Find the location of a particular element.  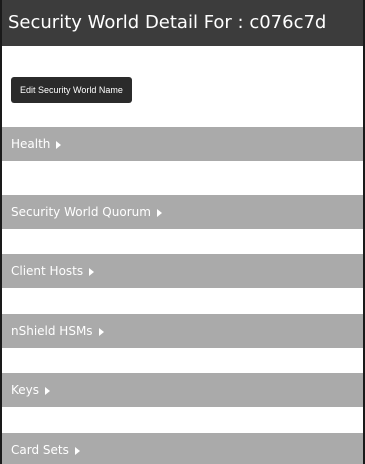

page-title: Security World Detail For : c076c7d is located at coordinates (182, 23).